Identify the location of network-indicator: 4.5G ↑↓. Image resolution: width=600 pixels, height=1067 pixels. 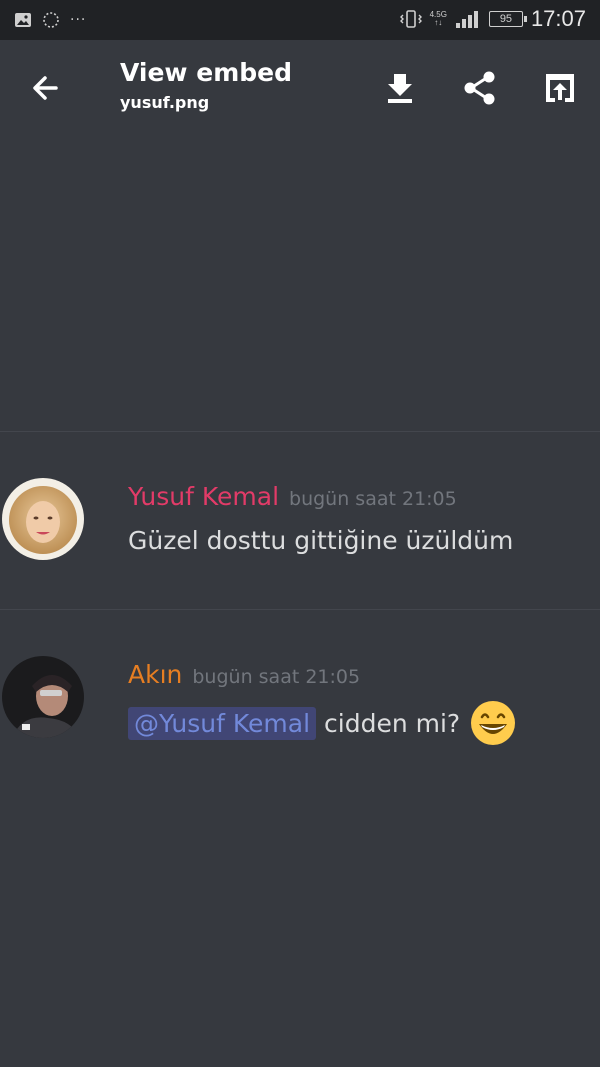
(438, 19).